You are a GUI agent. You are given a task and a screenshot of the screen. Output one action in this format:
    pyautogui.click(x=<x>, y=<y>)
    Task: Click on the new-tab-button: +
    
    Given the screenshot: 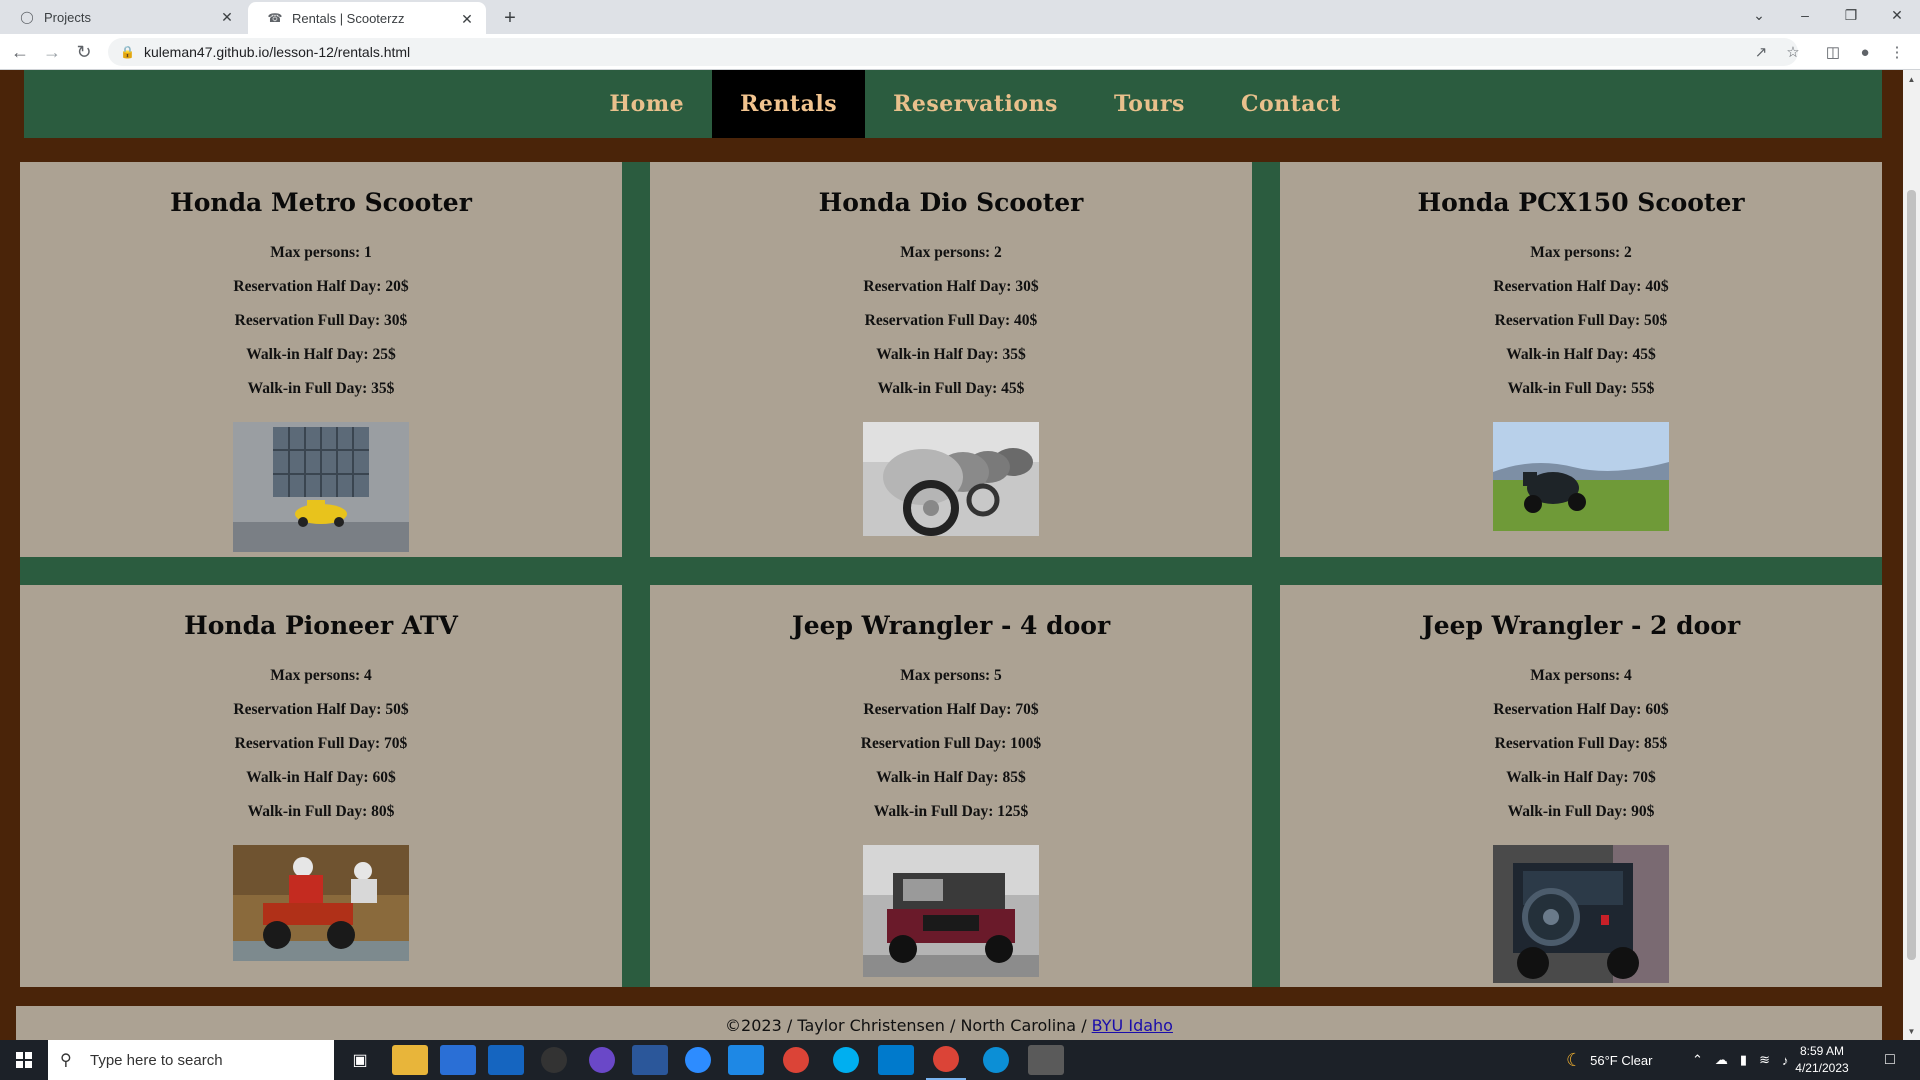 What is the action you would take?
    pyautogui.click(x=510, y=18)
    